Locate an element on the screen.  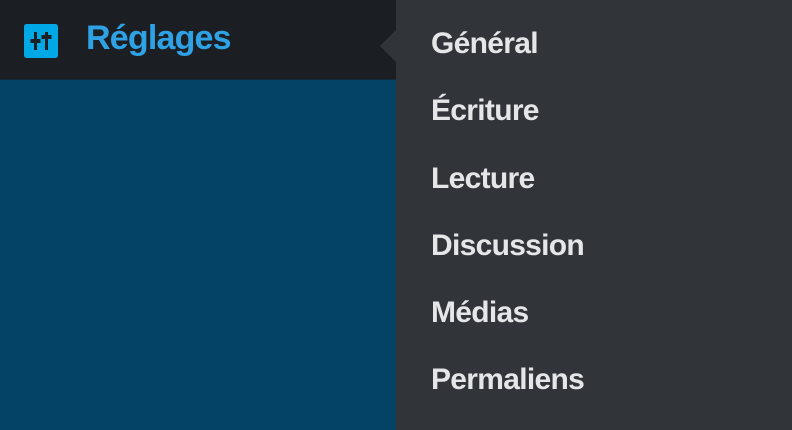
submenu-item-discussion: Discussion is located at coordinates (508, 246).